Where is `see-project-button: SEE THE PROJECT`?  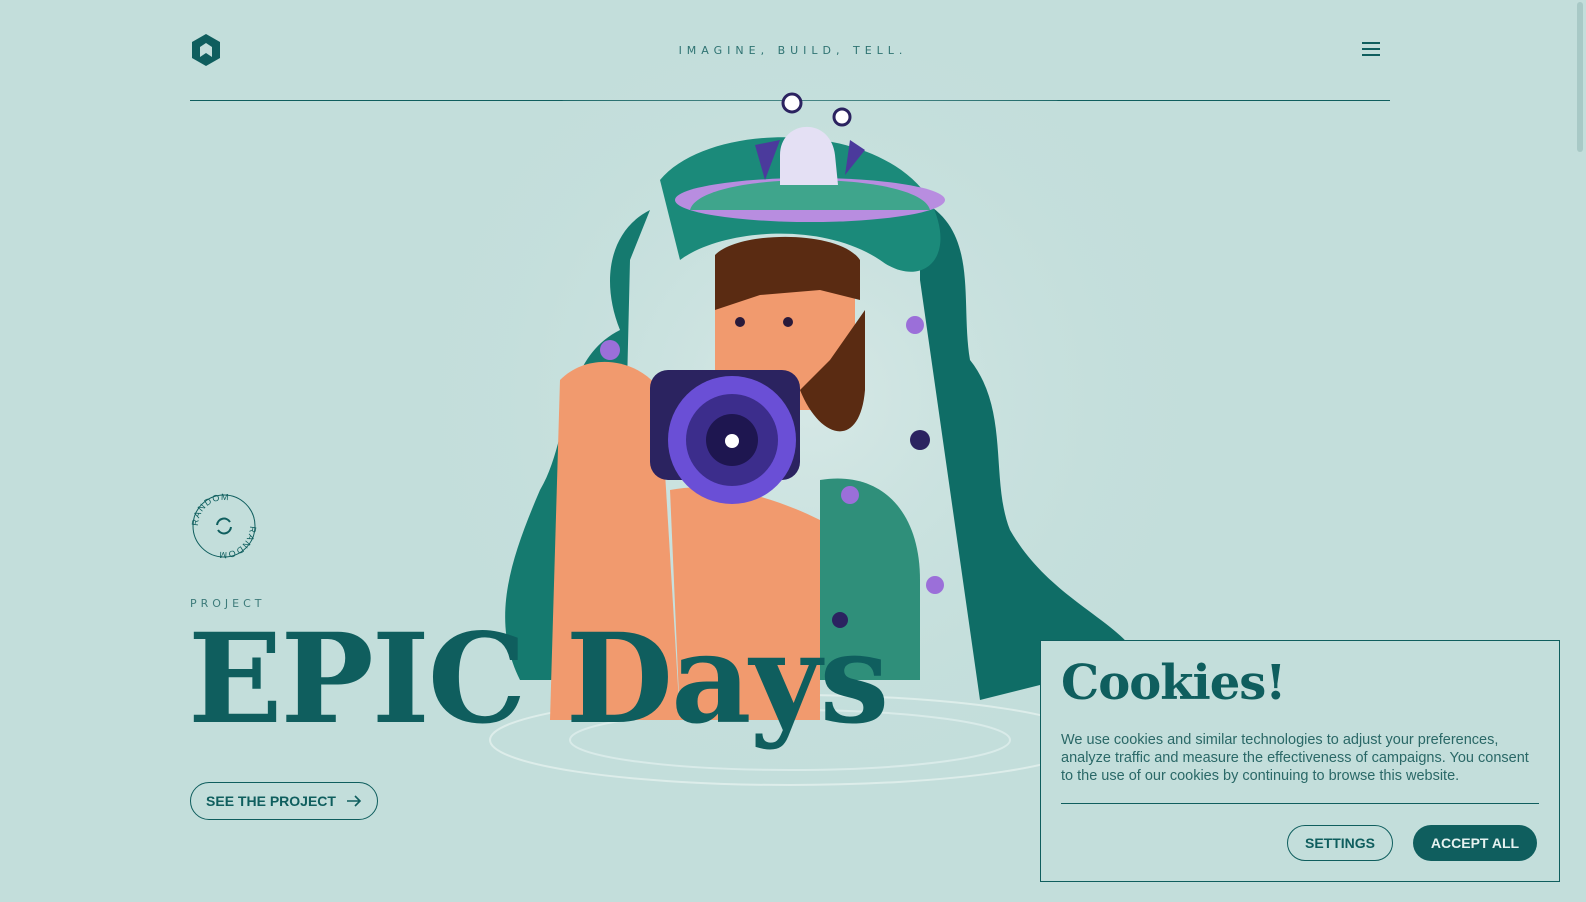 see-project-button: SEE THE PROJECT is located at coordinates (284, 801).